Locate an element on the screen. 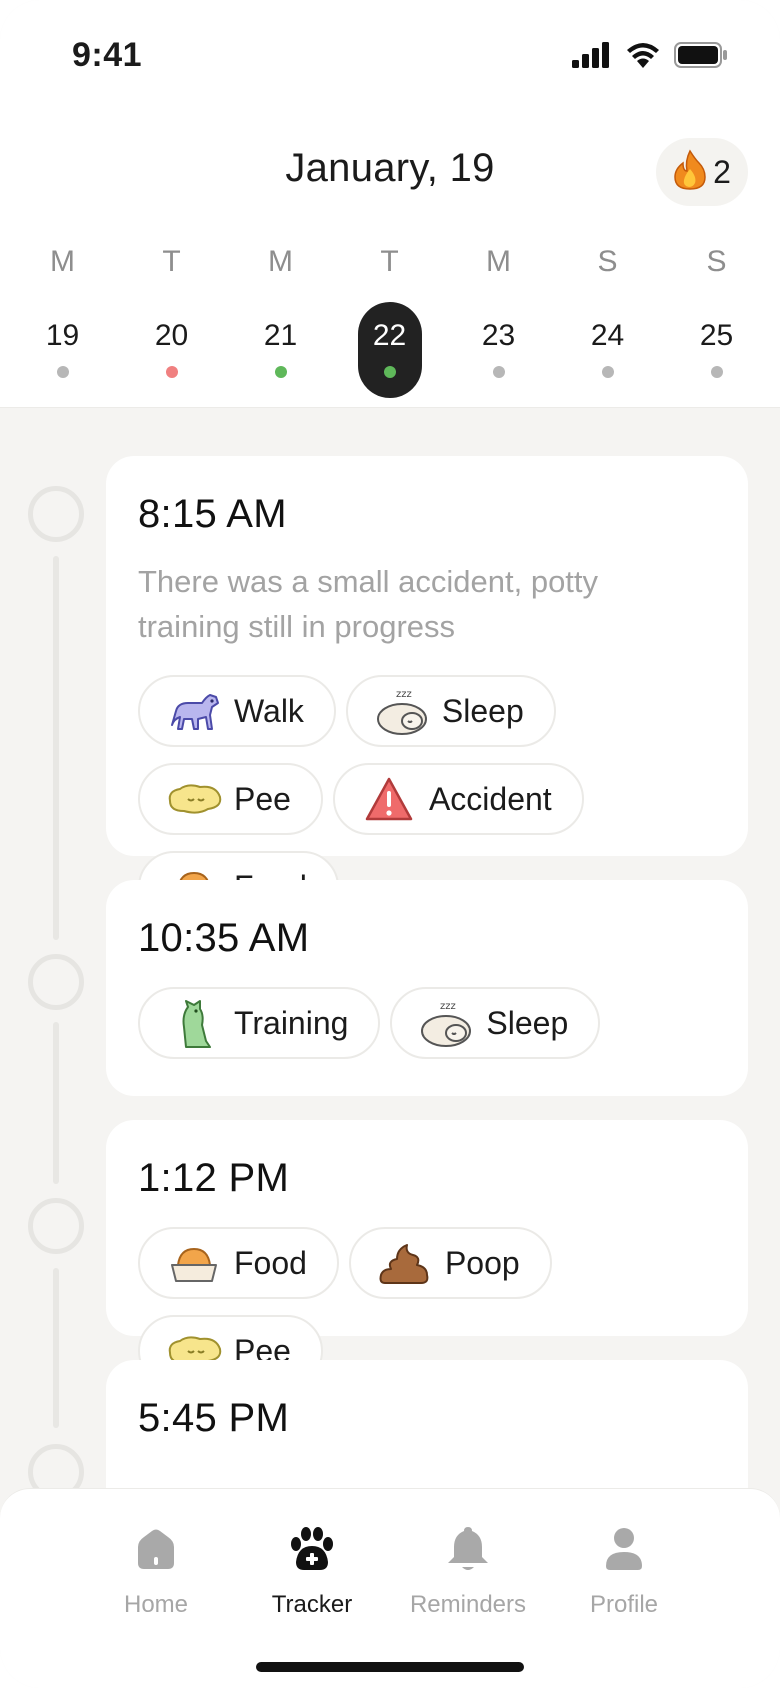 This screenshot has width=780, height=1688. day-item: M 23 is located at coordinates (498, 310).